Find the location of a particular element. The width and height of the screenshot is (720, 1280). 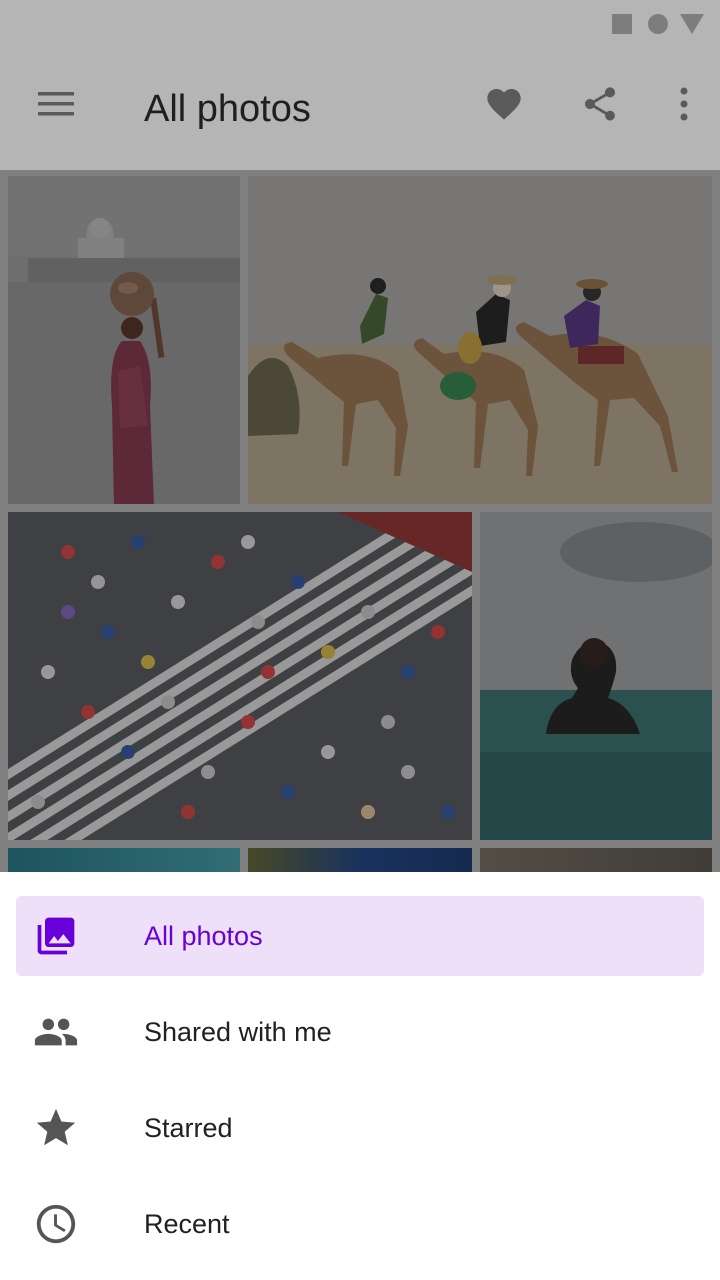

menu-button is located at coordinates (56, 104).